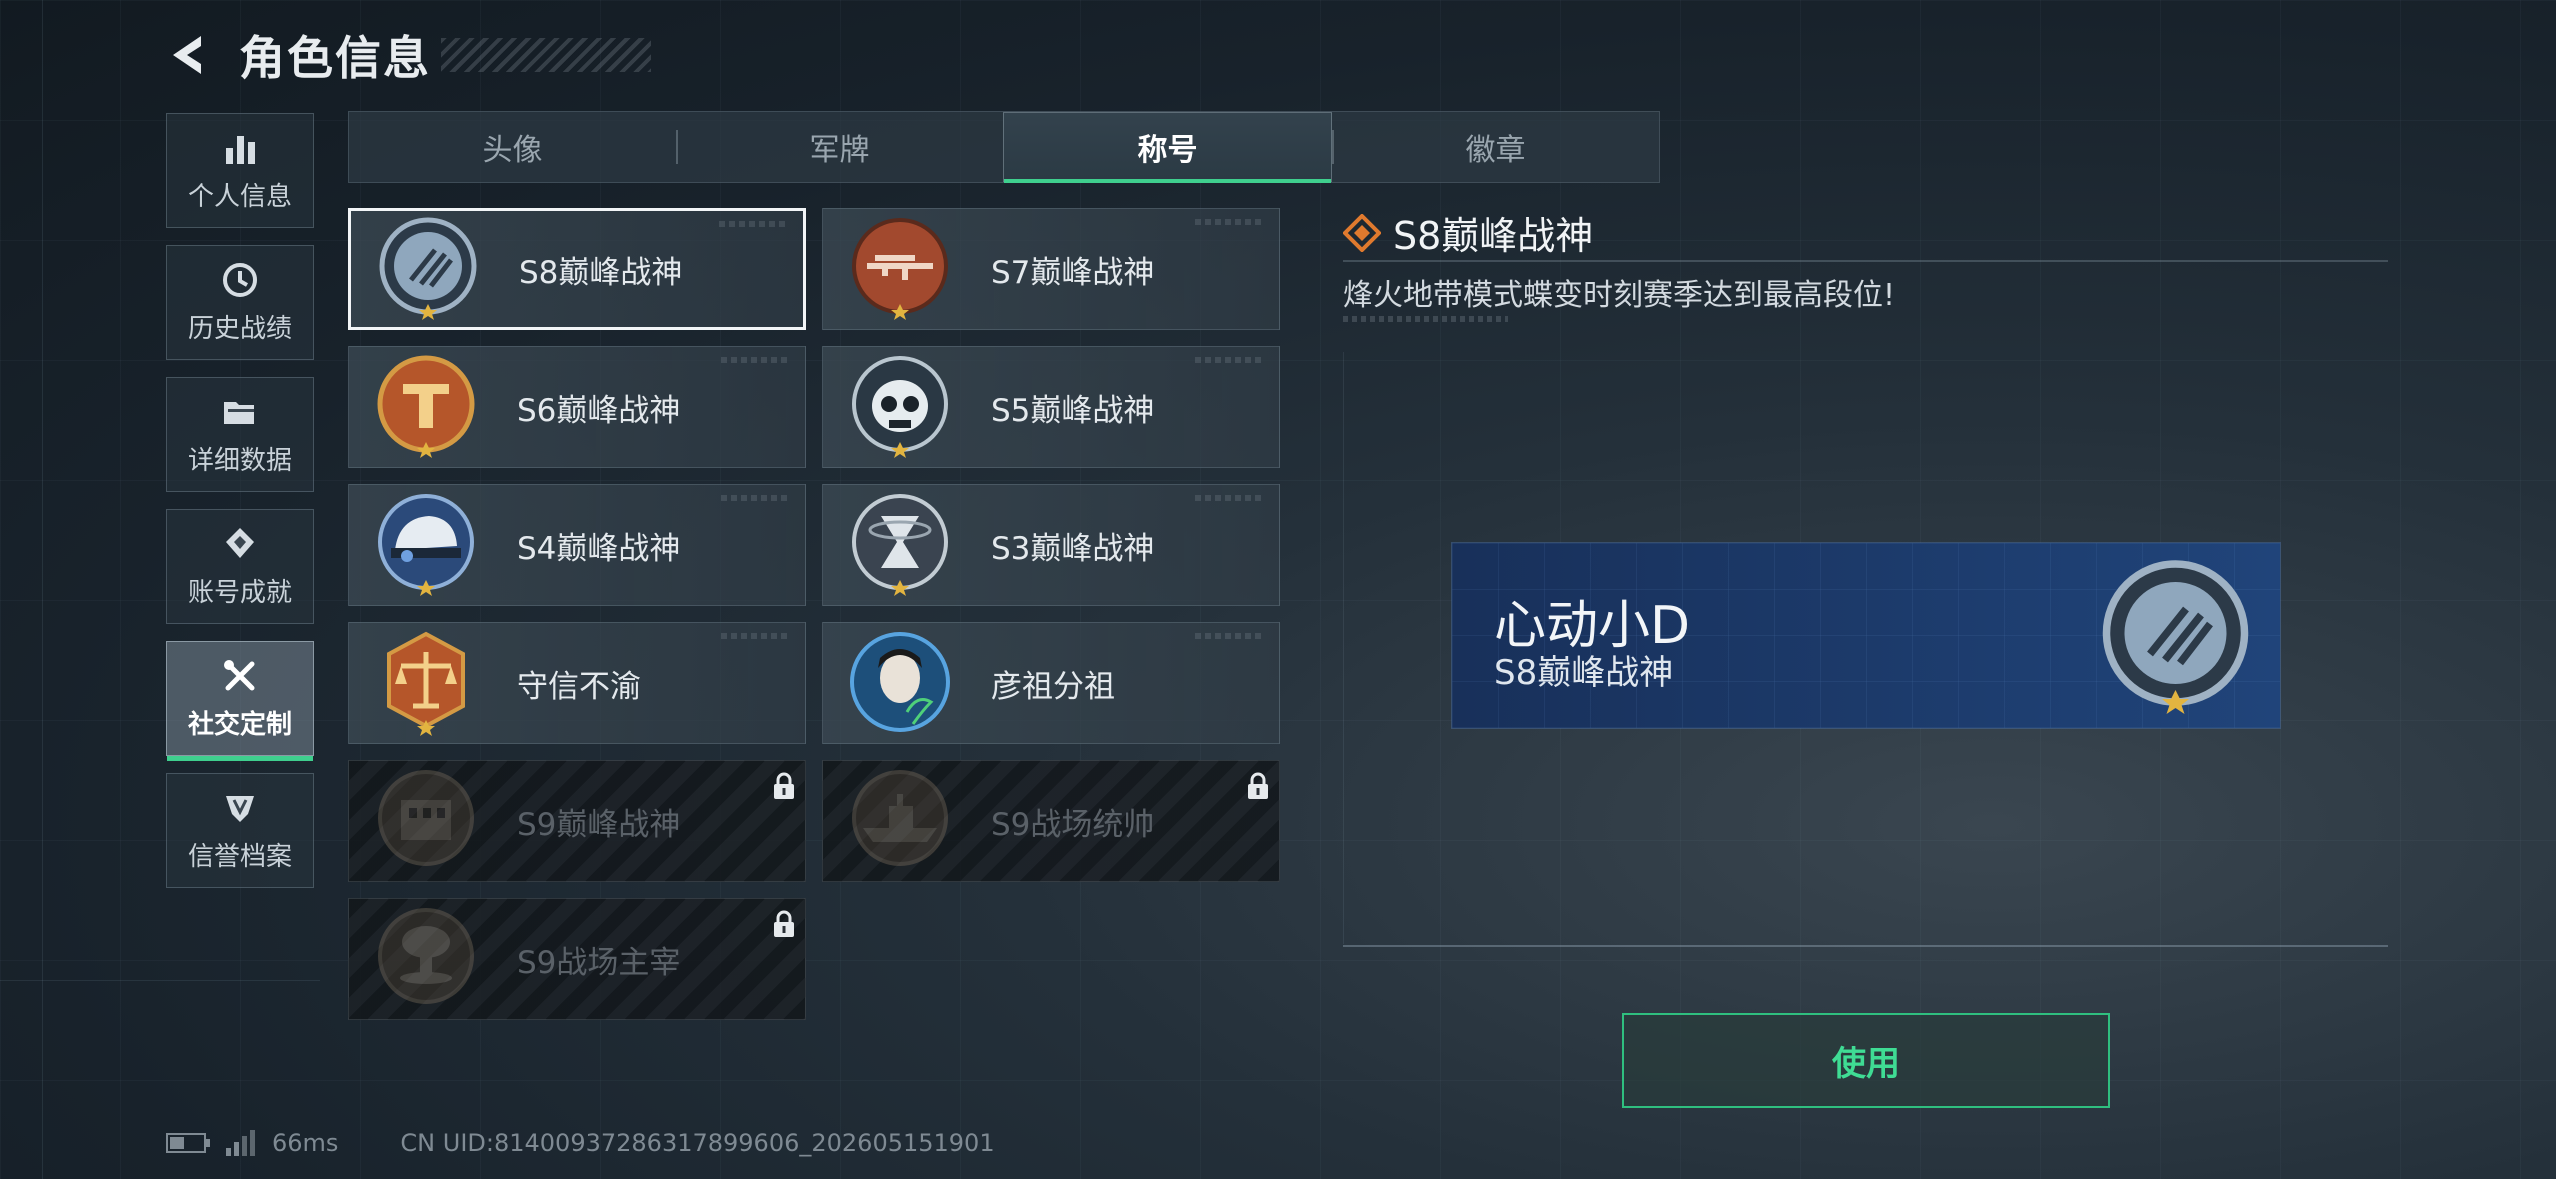 The height and width of the screenshot is (1179, 2556). I want to click on credit-shield-icon, so click(240, 809).